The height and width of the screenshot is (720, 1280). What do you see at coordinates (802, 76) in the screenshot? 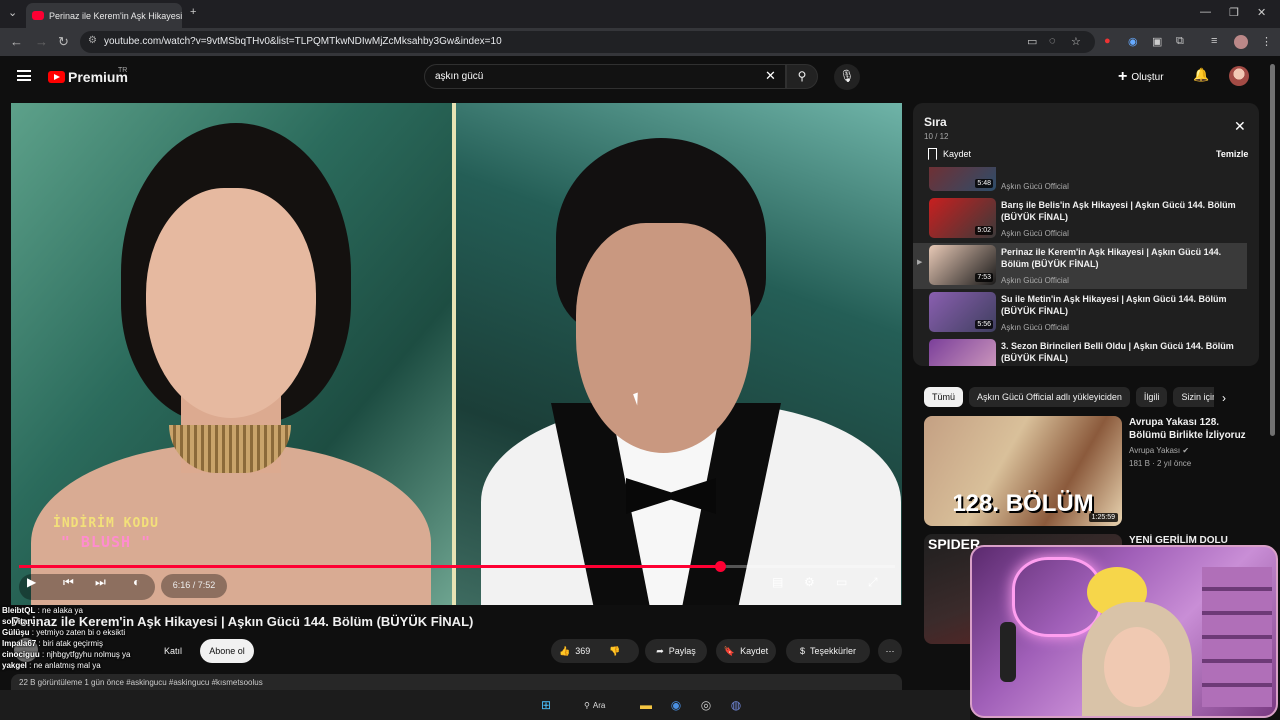
I see `search-button: ⚲` at bounding box center [802, 76].